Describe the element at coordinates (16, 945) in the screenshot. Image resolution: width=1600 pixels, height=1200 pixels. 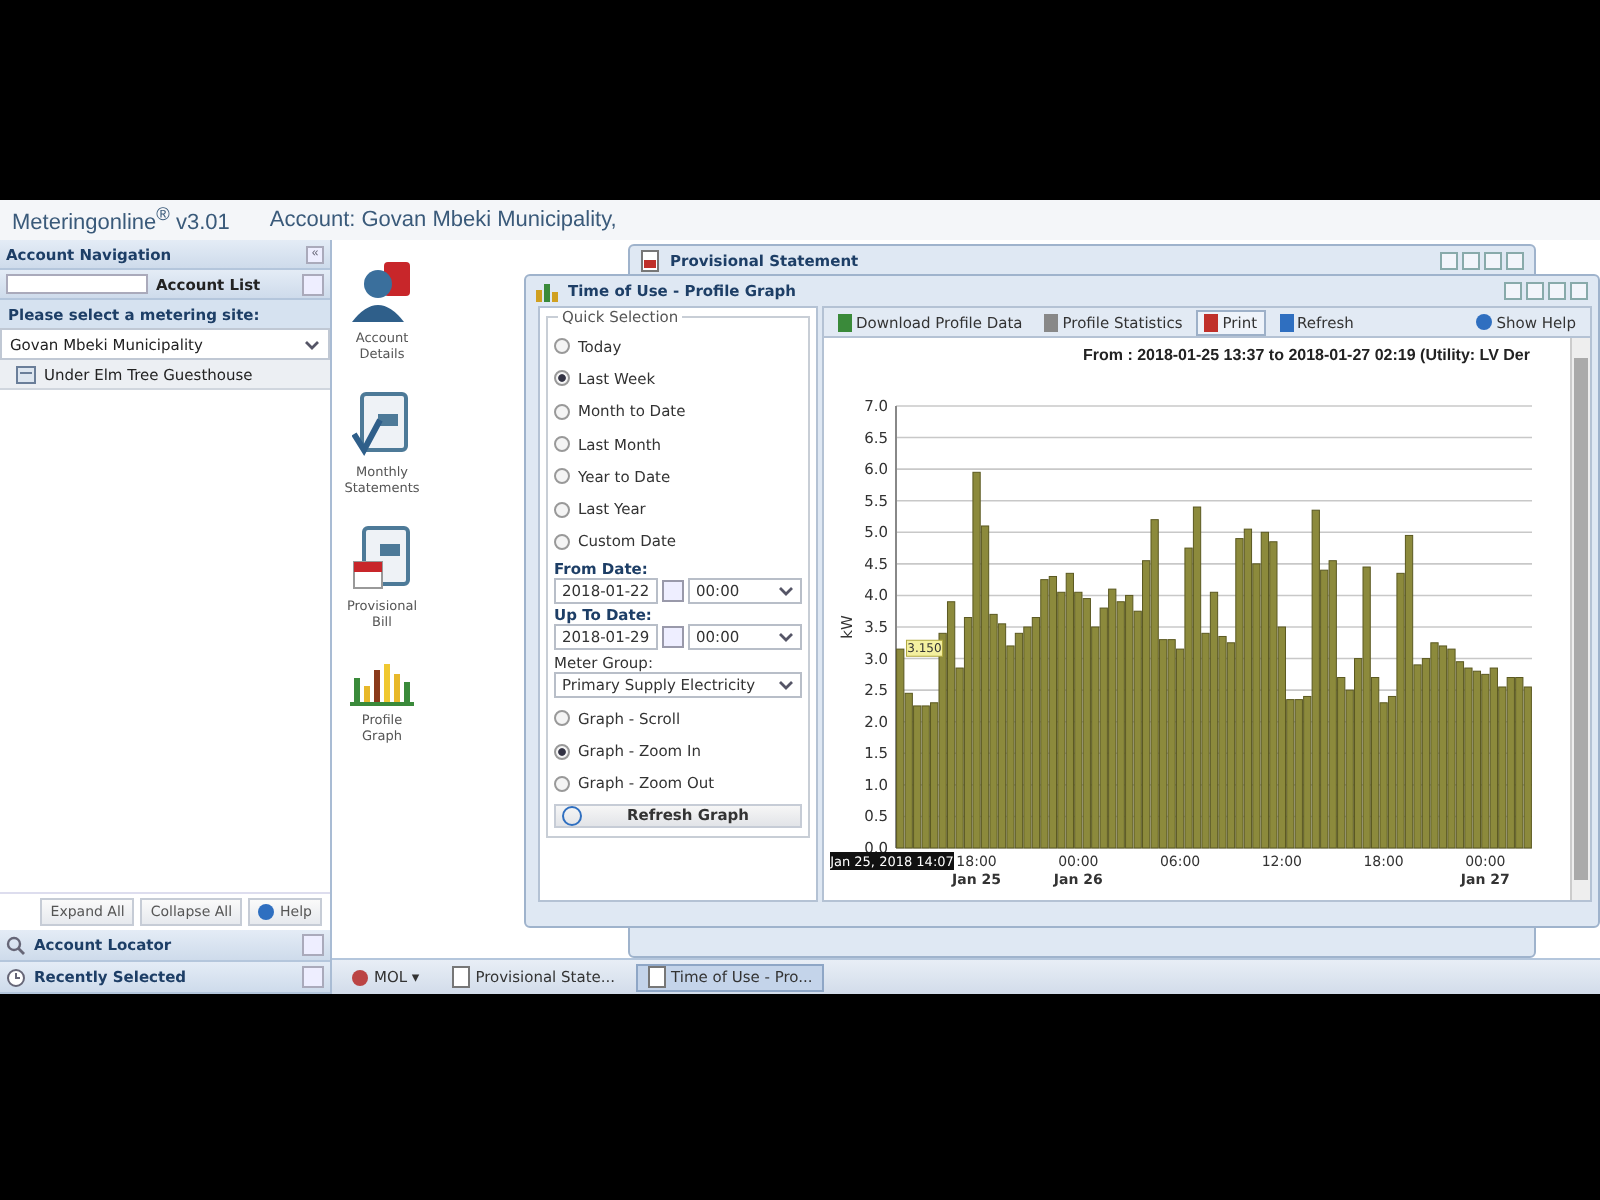
I see `search-icon` at that location.